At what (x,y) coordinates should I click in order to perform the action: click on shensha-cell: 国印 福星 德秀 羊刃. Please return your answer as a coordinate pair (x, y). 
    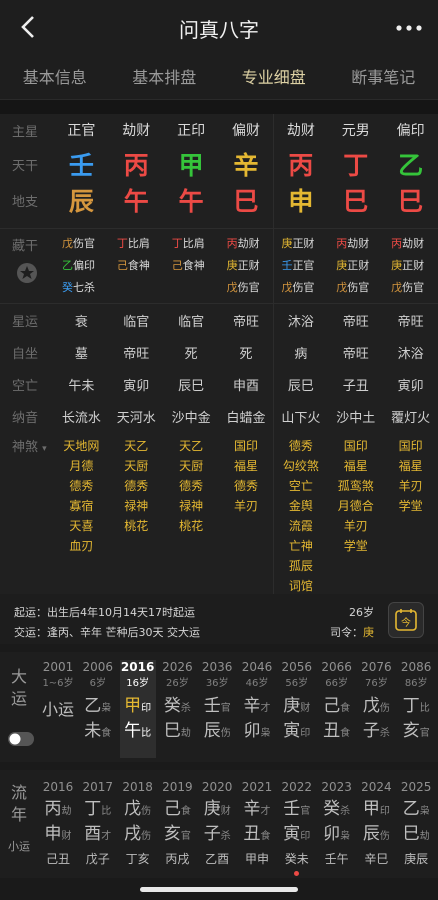
    Looking at the image, I should click on (246, 516).